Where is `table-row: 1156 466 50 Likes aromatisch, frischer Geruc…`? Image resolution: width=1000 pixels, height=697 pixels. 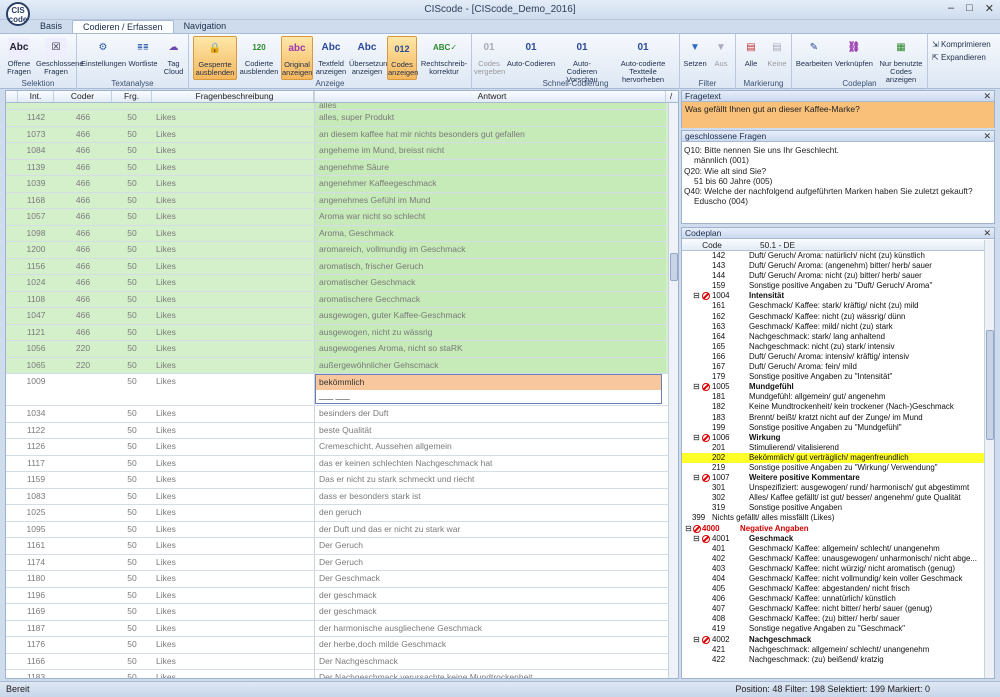 table-row: 1156 466 50 Likes aromatisch, frischer Geruc… is located at coordinates (342, 266).